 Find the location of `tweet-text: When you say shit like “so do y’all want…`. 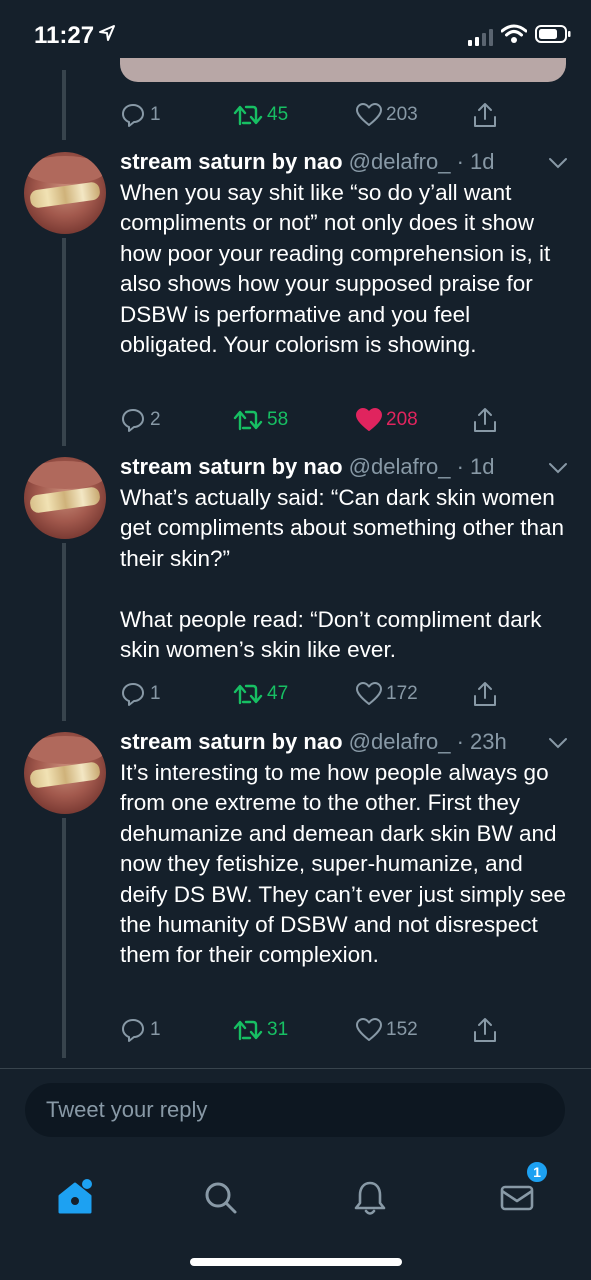

tweet-text: When you say shit like “so do y’all want… is located at coordinates (338, 269).